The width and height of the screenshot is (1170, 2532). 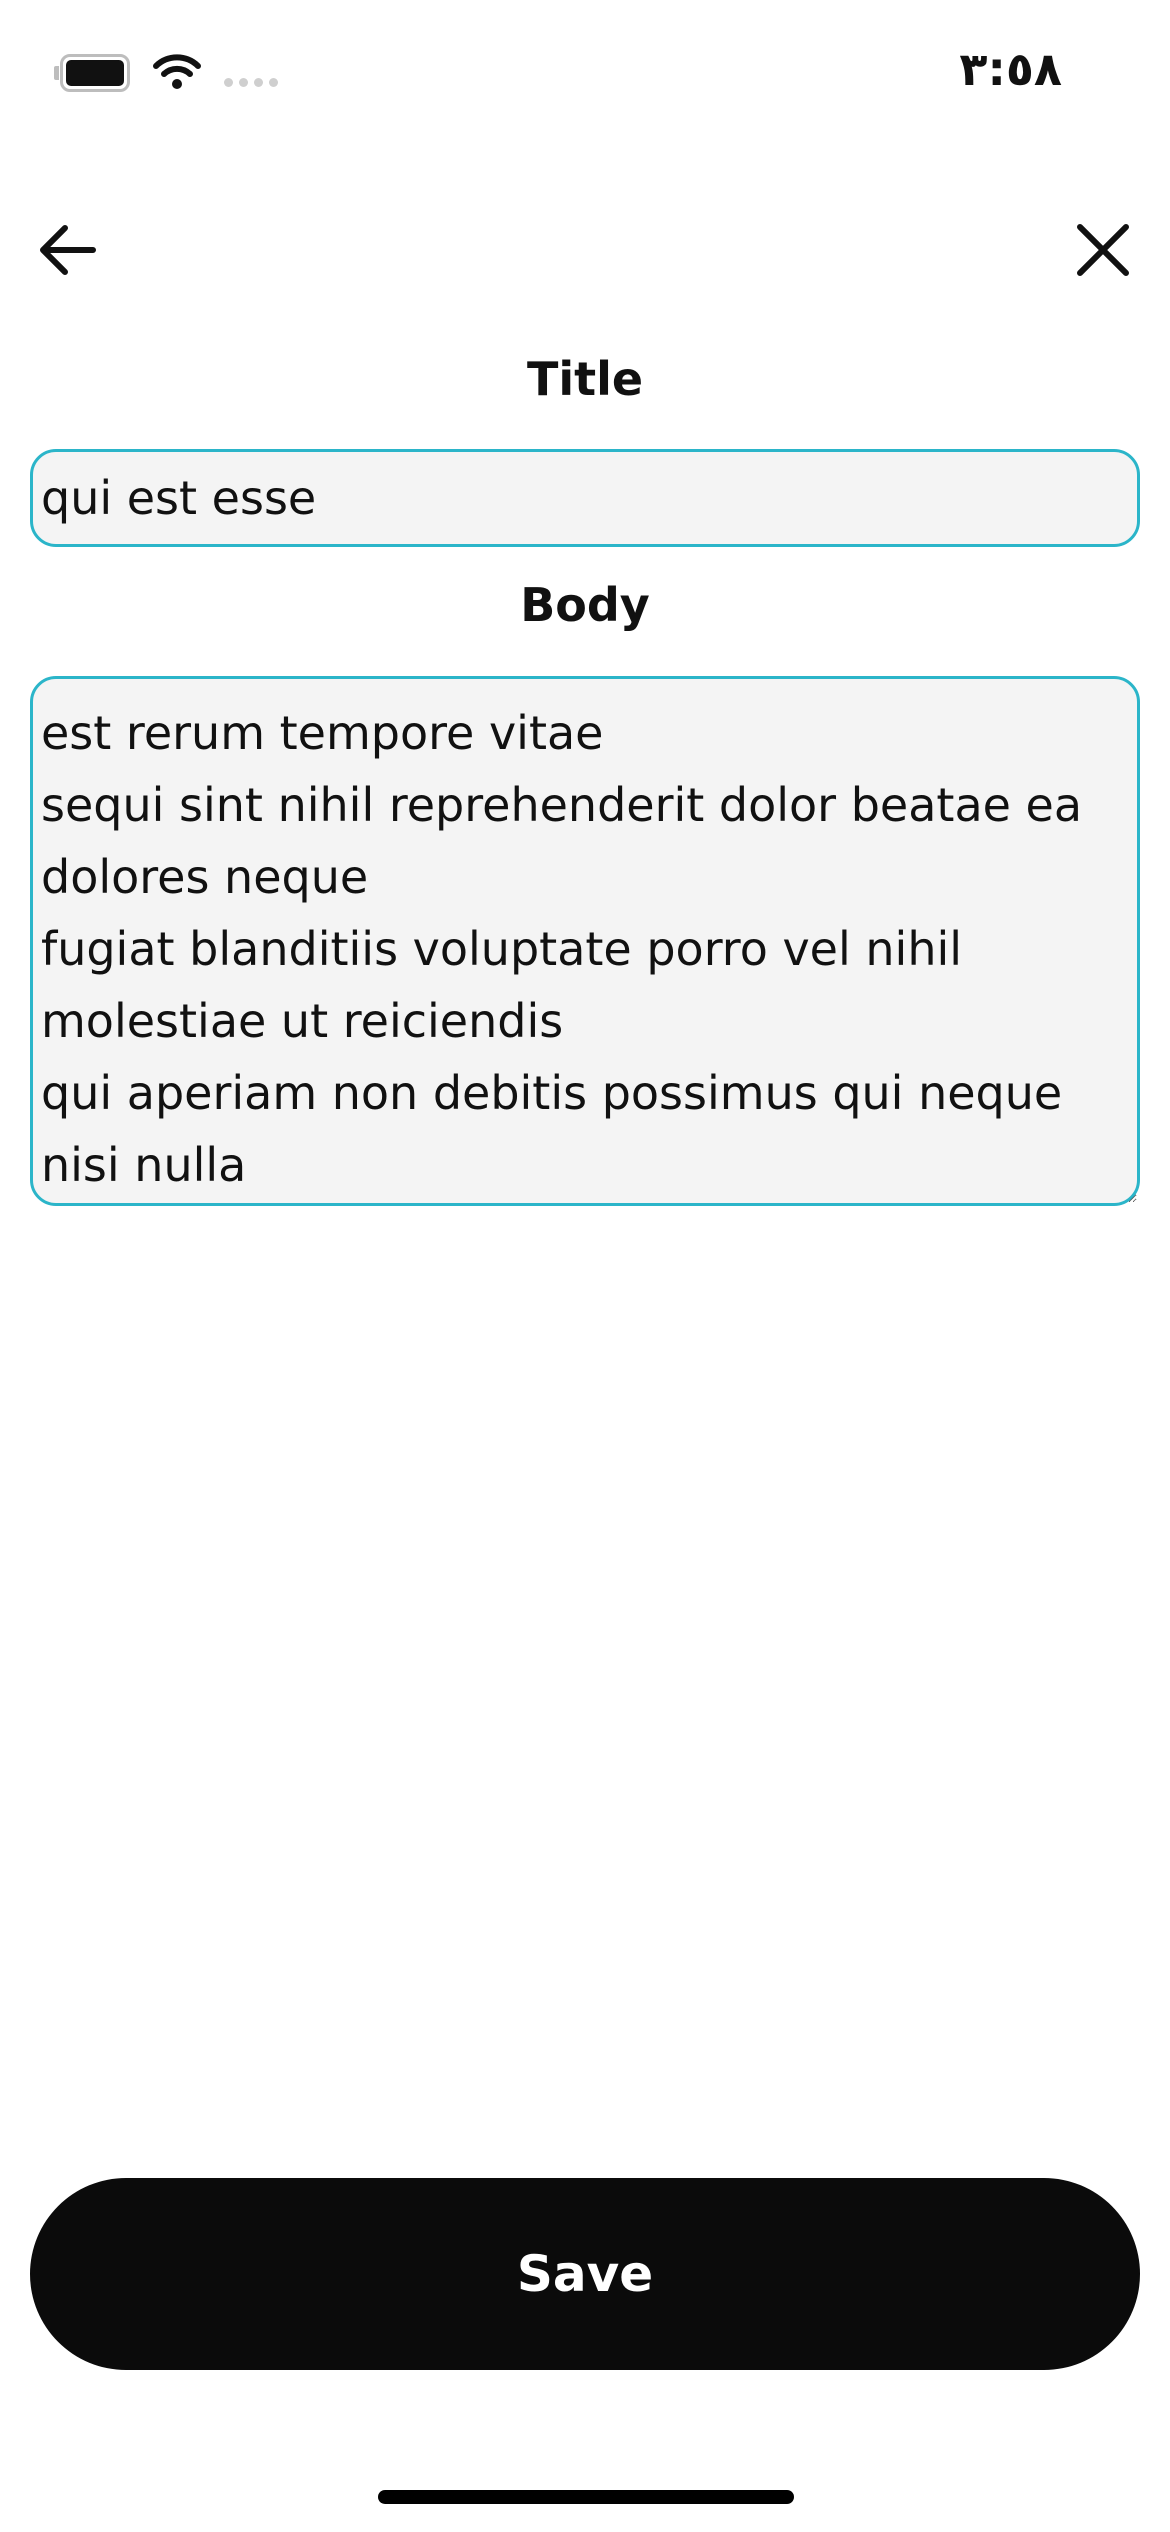 I want to click on body-label: Body, so click(x=585, y=605).